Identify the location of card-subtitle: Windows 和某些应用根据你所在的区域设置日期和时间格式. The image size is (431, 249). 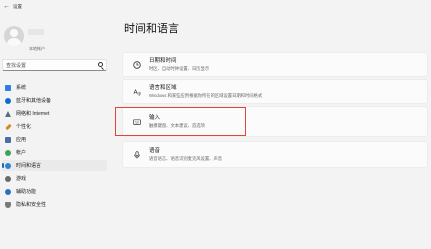
(206, 95).